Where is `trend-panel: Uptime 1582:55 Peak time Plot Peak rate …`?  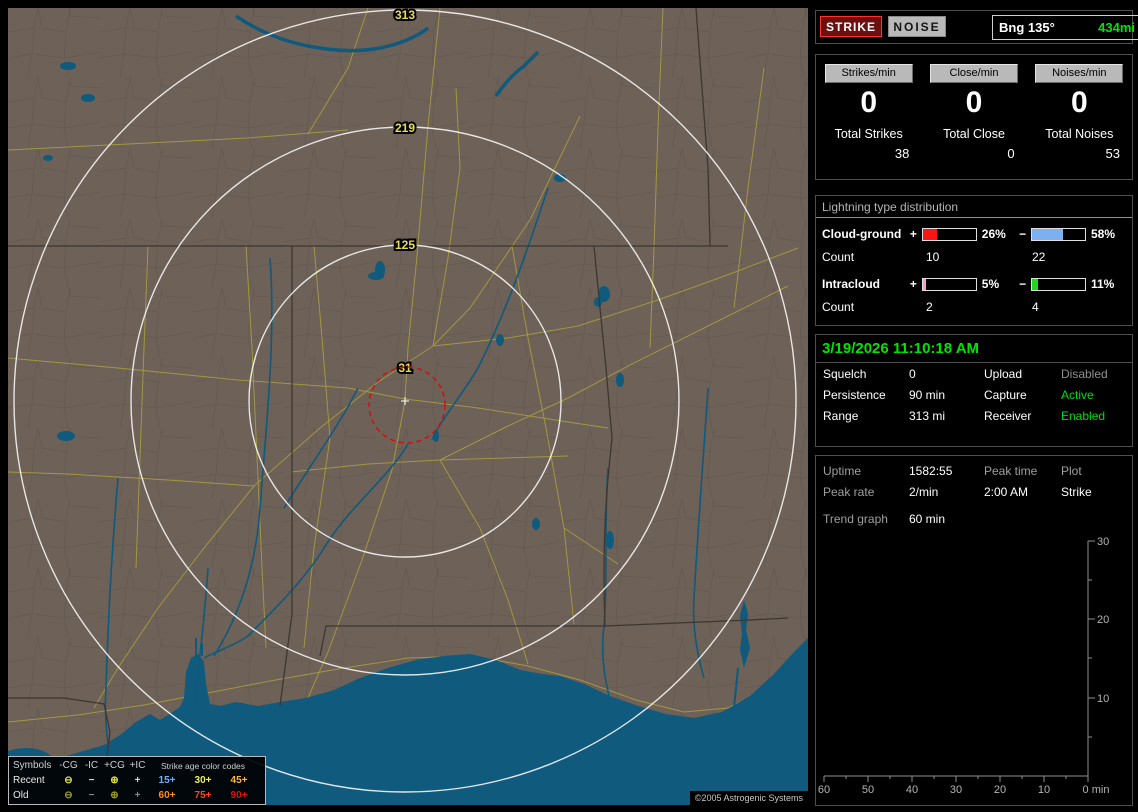
trend-panel: Uptime 1582:55 Peak time Plot Peak rate … is located at coordinates (974, 630).